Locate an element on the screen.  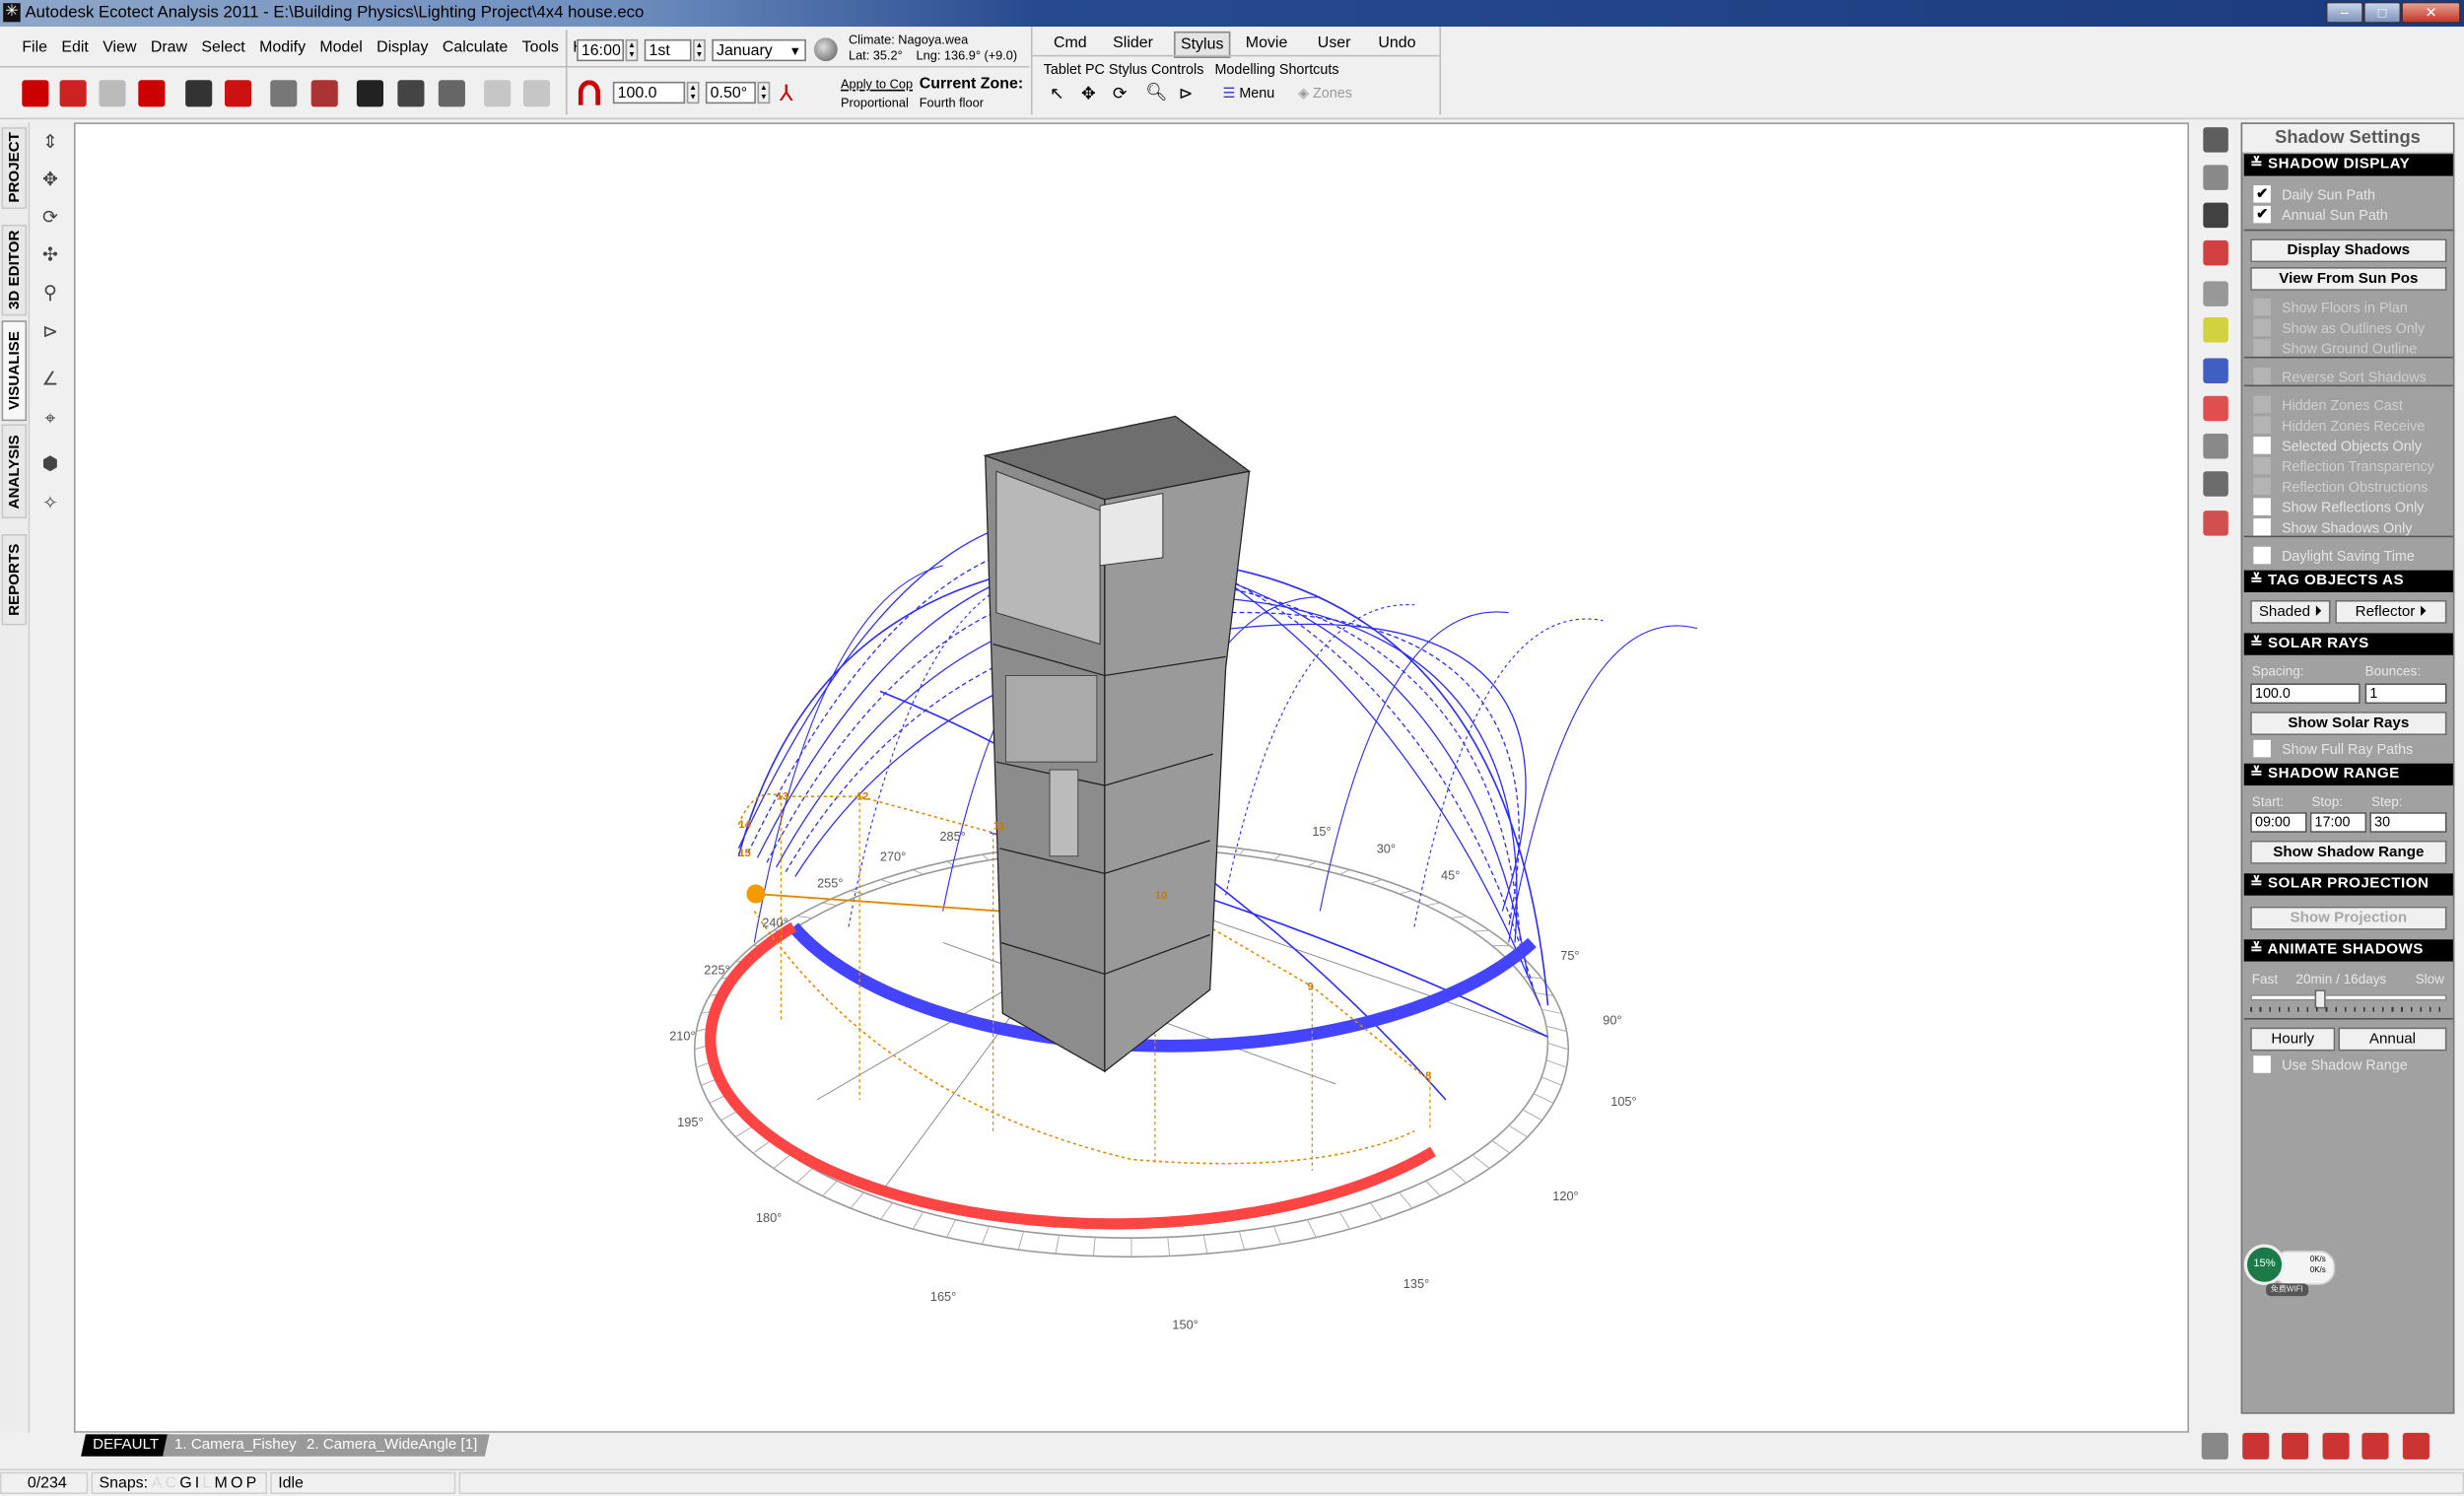
render-icon is located at coordinates (199, 93).